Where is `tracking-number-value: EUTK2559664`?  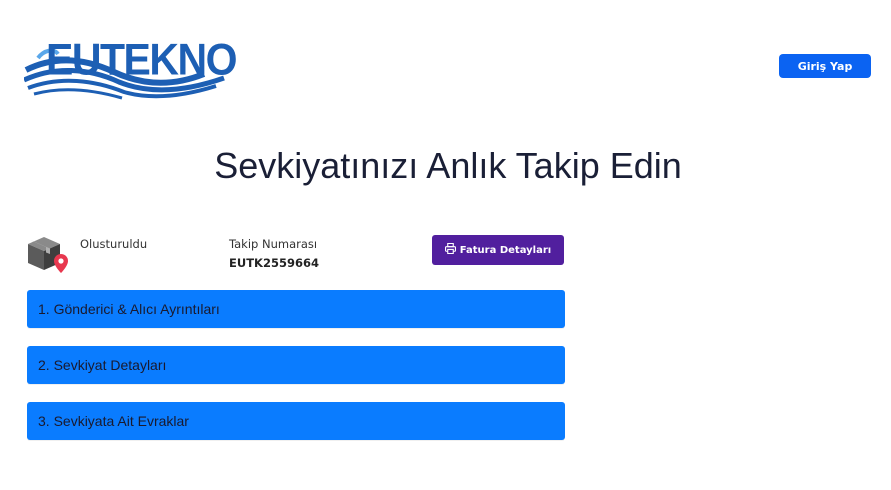
tracking-number-value: EUTK2559664 is located at coordinates (274, 263).